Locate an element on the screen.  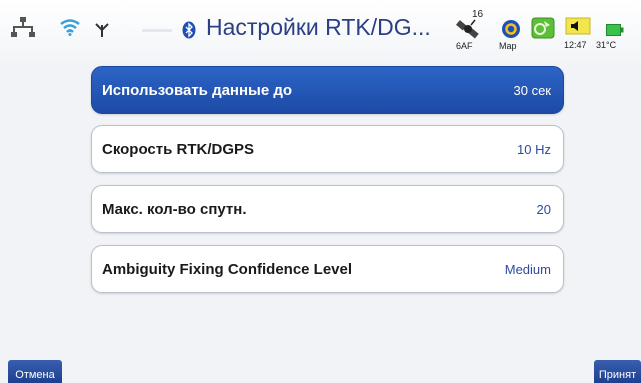
setting-label: Скорость RTK/DGPS is located at coordinates (178, 149).